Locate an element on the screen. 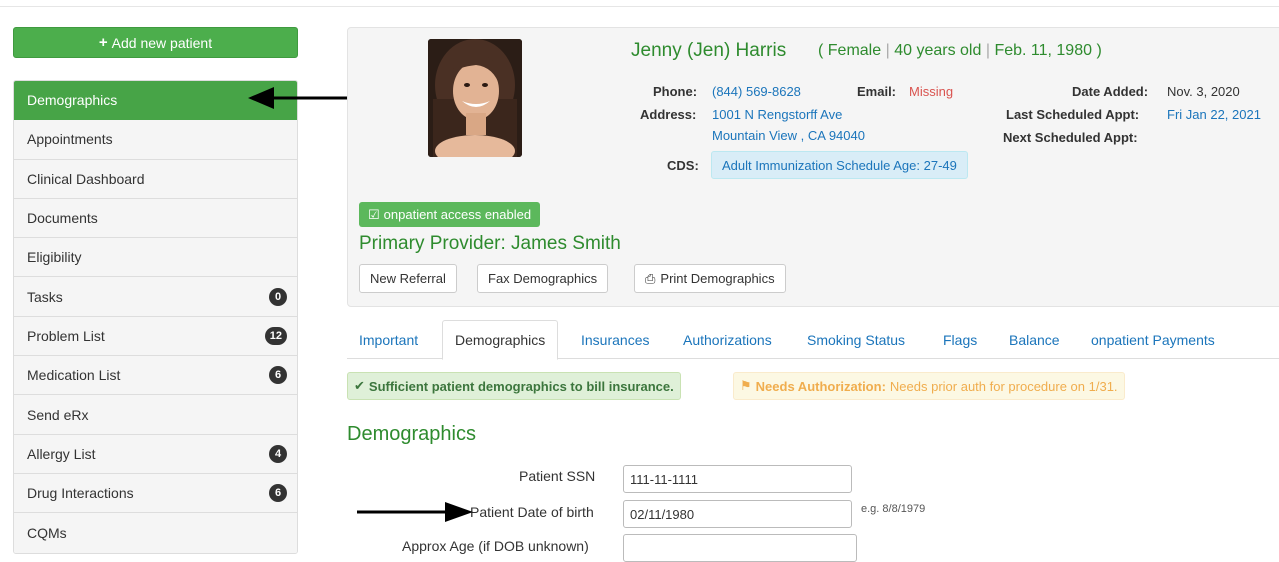  section-title: Demographics is located at coordinates (411, 434).